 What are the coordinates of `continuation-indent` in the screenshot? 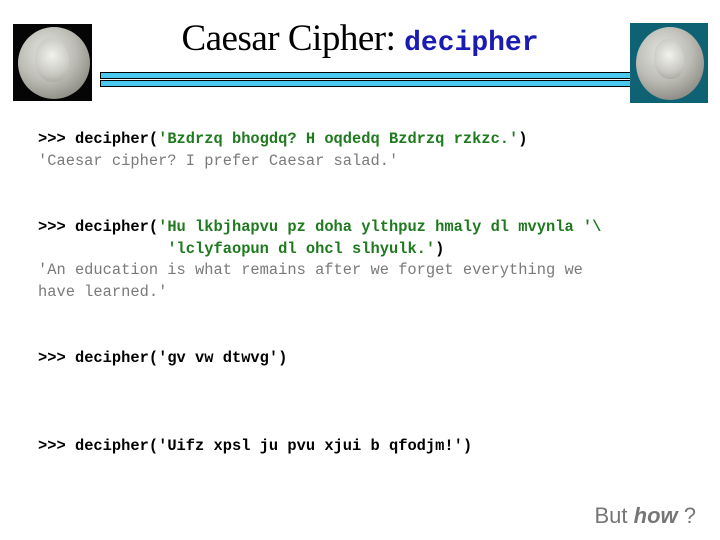 It's located at (102, 249).